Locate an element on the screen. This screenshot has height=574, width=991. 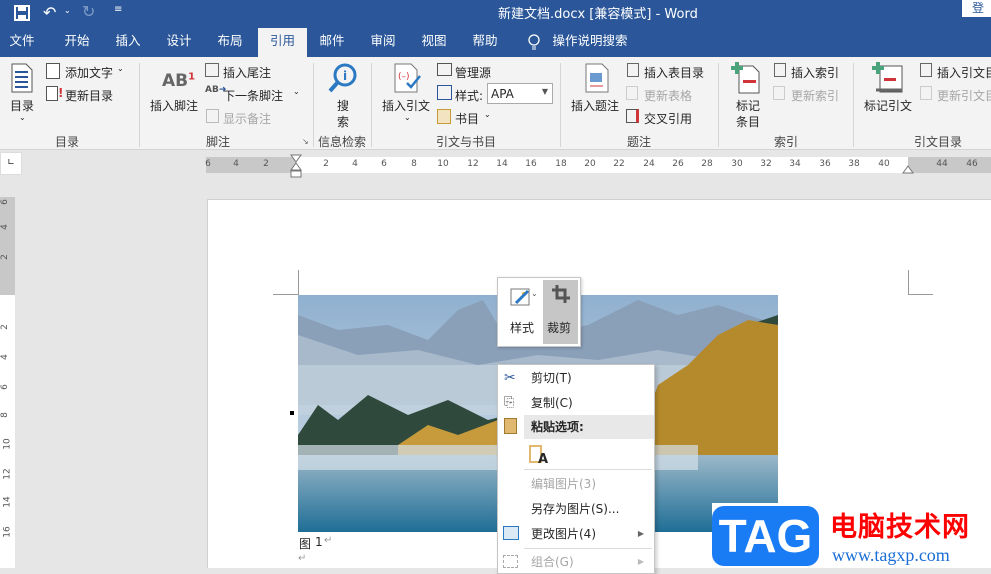
tell-me-search: 操作说明搜索 is located at coordinates (590, 42).